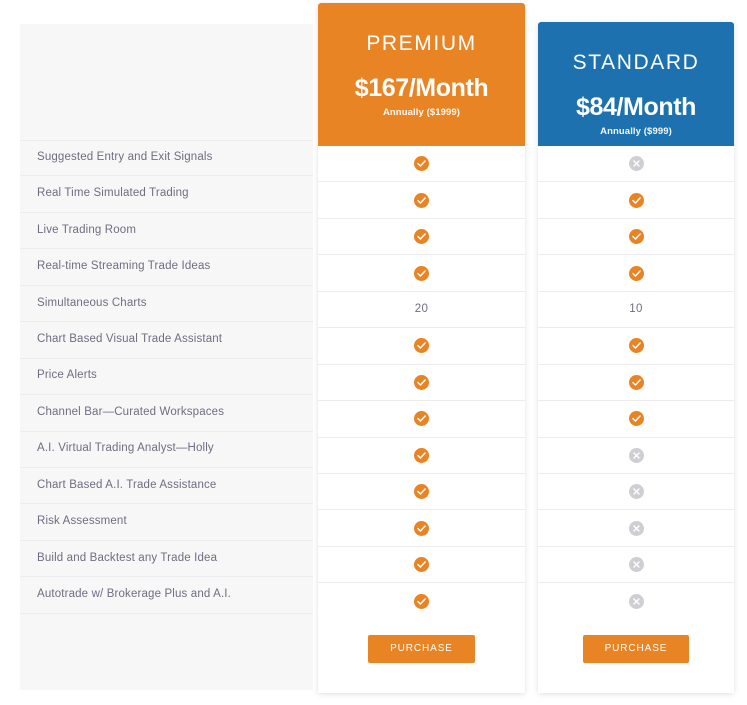 This screenshot has height=705, width=747. I want to click on feature-row: Price Alerts, so click(166, 377).